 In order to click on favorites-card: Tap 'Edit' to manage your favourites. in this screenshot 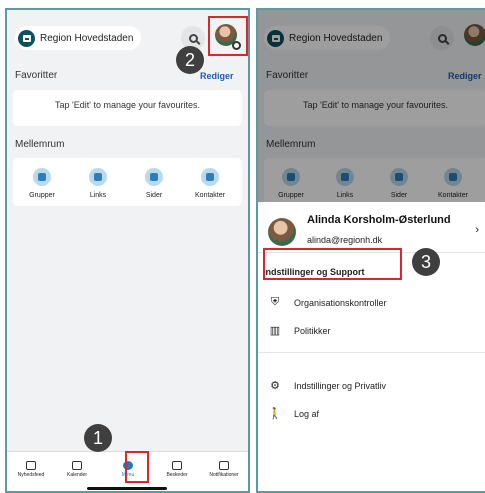, I will do `click(127, 108)`.